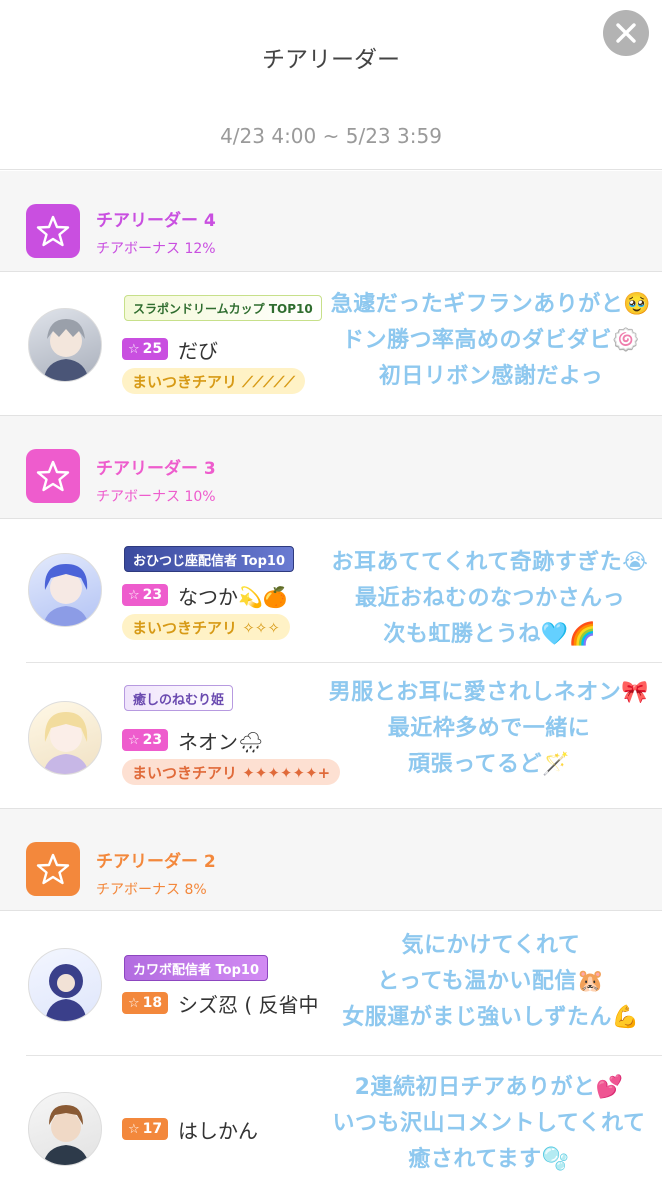 The height and width of the screenshot is (1200, 662). I want to click on message-line: とっても温かい配信🐹, so click(491, 981).